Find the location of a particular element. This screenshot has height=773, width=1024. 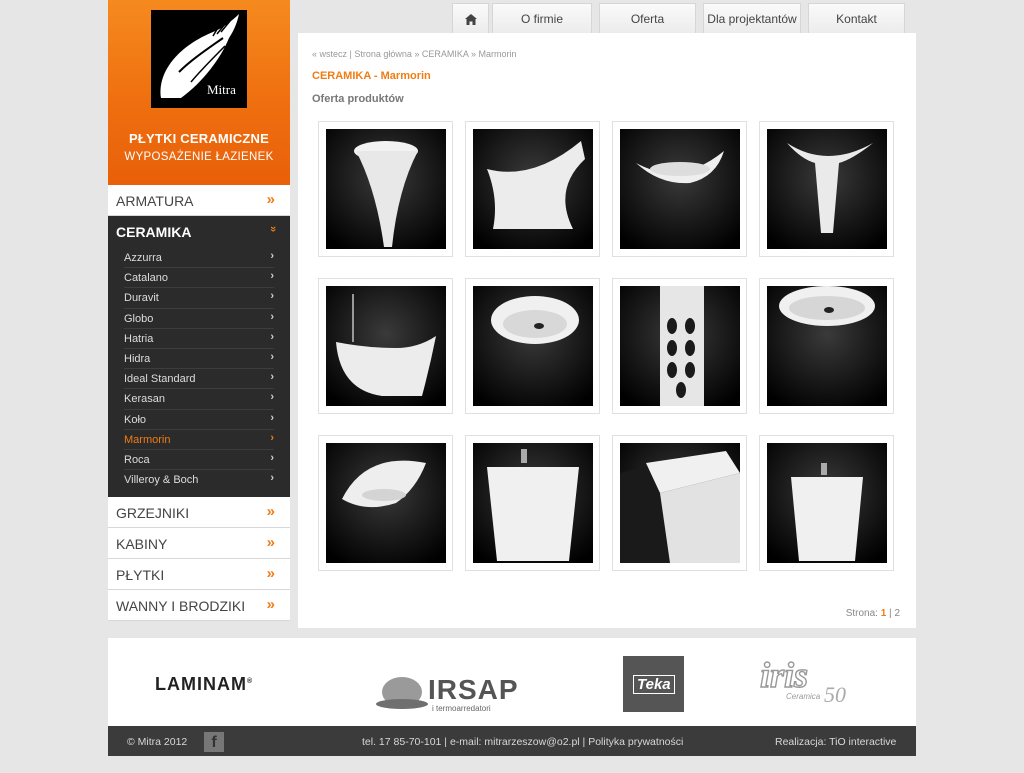

nav-item-label: GRZEJNIKI is located at coordinates (153, 513).